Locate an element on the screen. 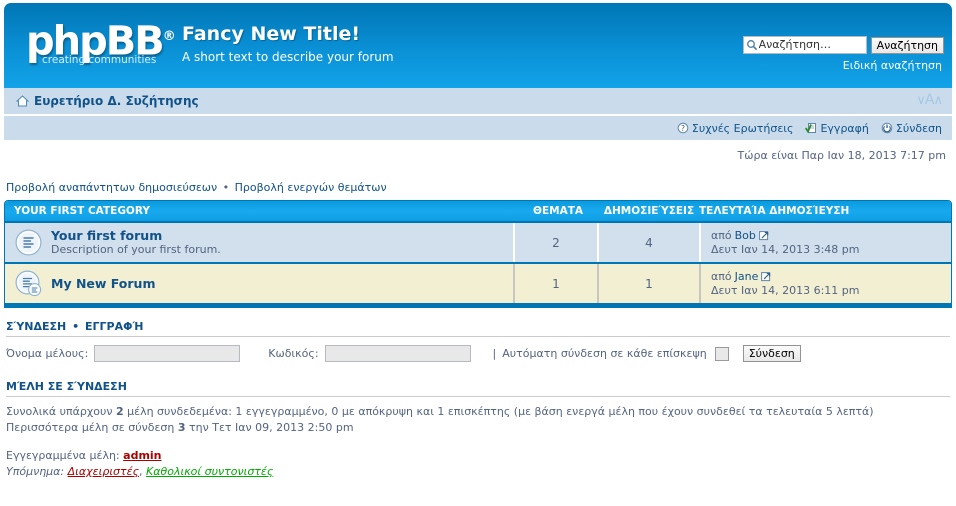 The width and height of the screenshot is (956, 506). forum-topics-count: 1 is located at coordinates (555, 283).